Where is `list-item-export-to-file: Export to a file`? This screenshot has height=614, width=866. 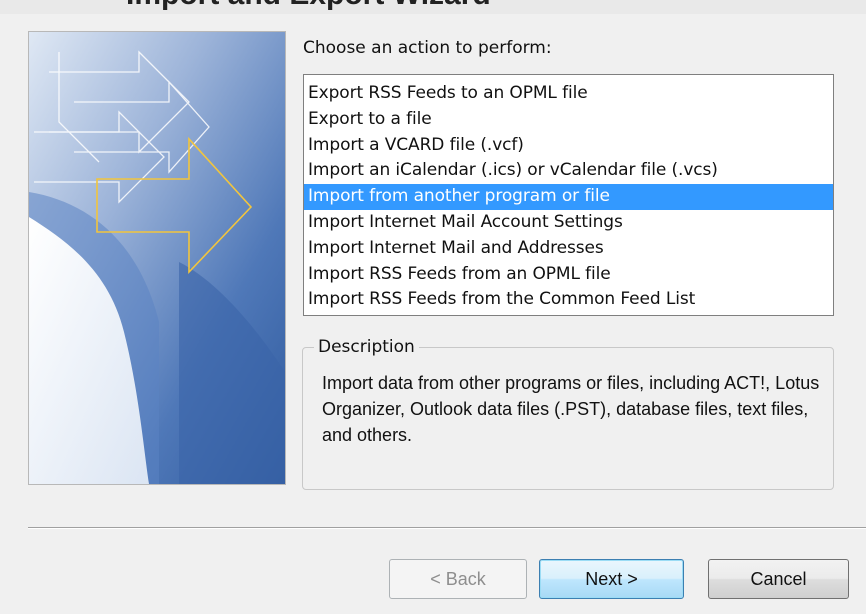
list-item-export-to-file: Export to a file is located at coordinates (568, 120).